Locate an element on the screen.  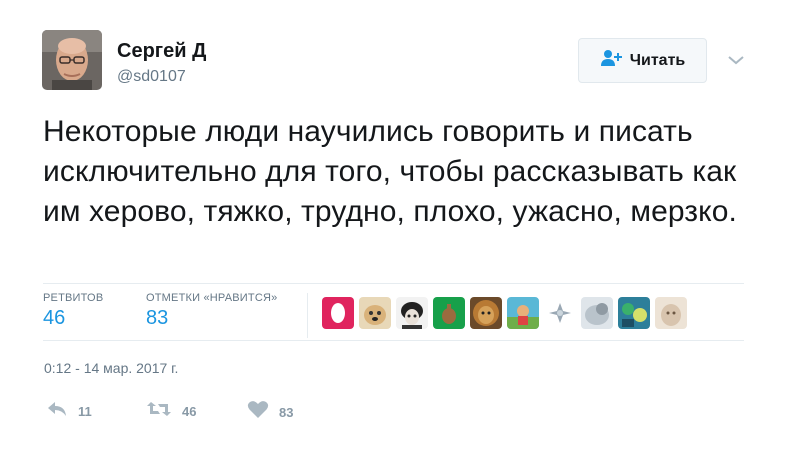
retweet-button: 46 is located at coordinates (171, 411).